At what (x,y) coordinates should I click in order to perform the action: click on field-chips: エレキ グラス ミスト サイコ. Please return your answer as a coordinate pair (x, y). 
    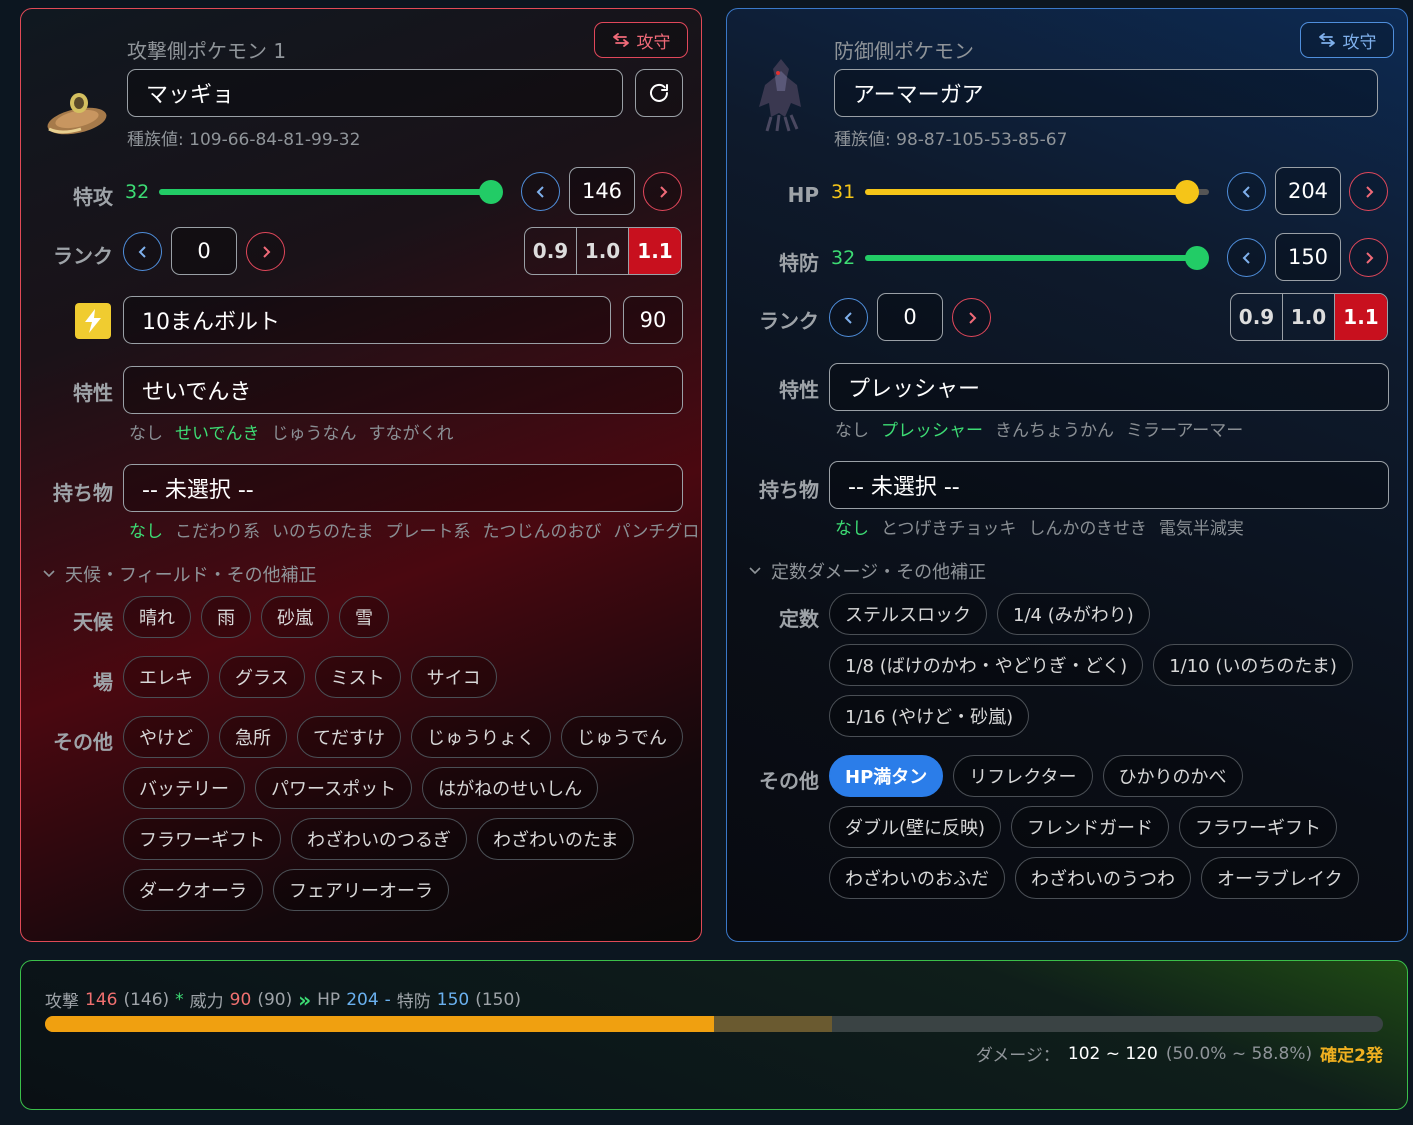
    Looking at the image, I should click on (403, 677).